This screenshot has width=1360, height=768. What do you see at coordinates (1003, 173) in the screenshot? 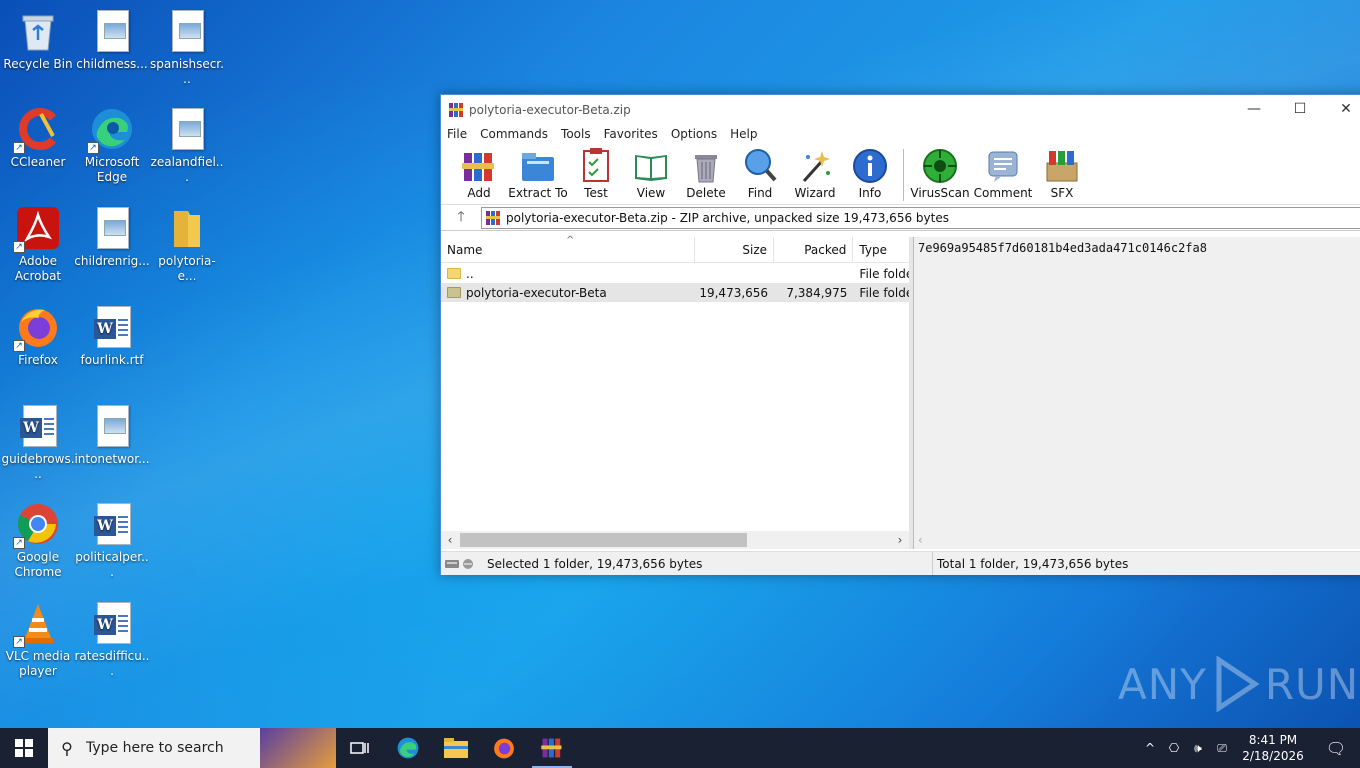
I see `comment-button: Comment` at bounding box center [1003, 173].